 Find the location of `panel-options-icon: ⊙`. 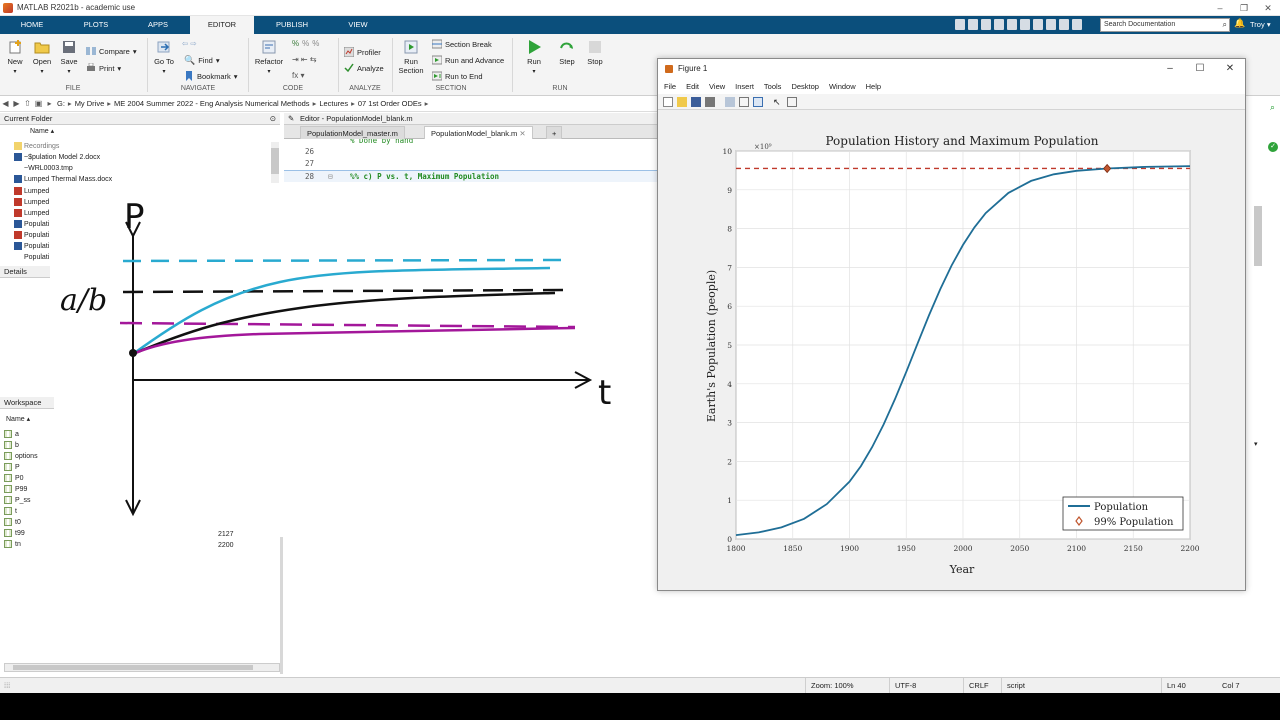

panel-options-icon: ⊙ is located at coordinates (273, 118).